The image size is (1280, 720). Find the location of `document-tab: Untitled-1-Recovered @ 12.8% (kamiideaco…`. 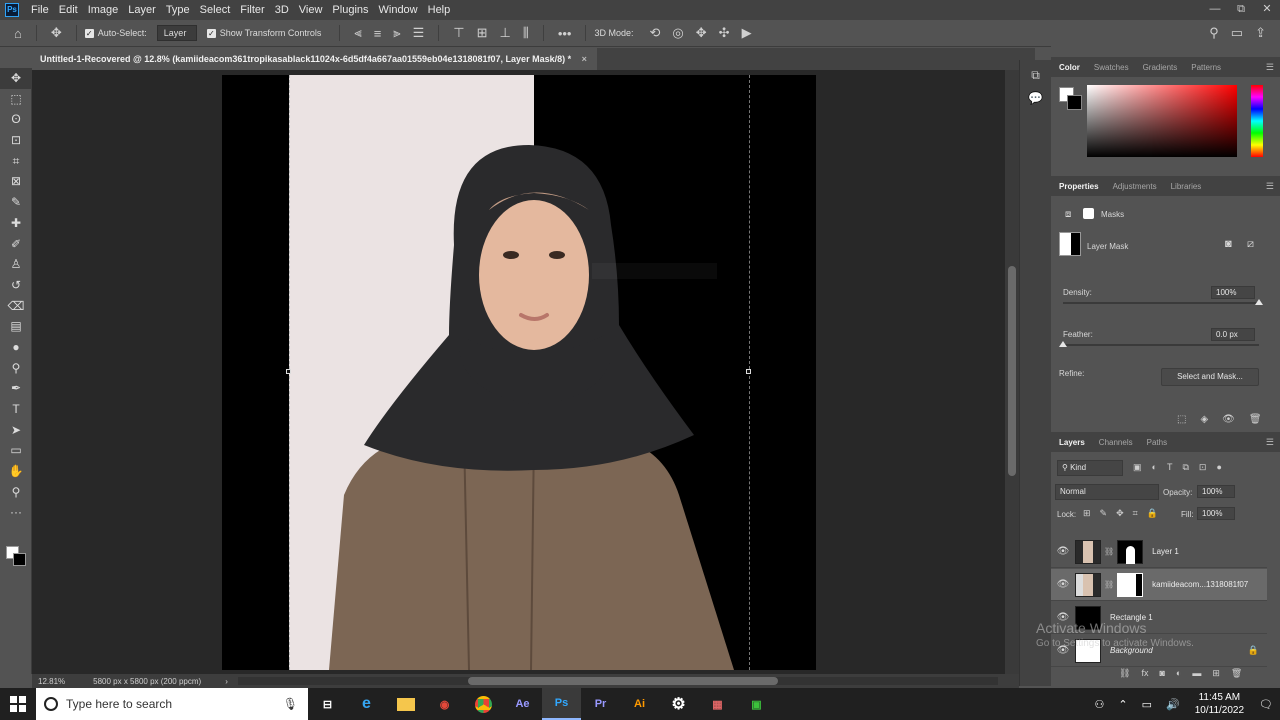

document-tab: Untitled-1-Recovered @ 12.8% (kamiideaco… is located at coordinates (313, 59).